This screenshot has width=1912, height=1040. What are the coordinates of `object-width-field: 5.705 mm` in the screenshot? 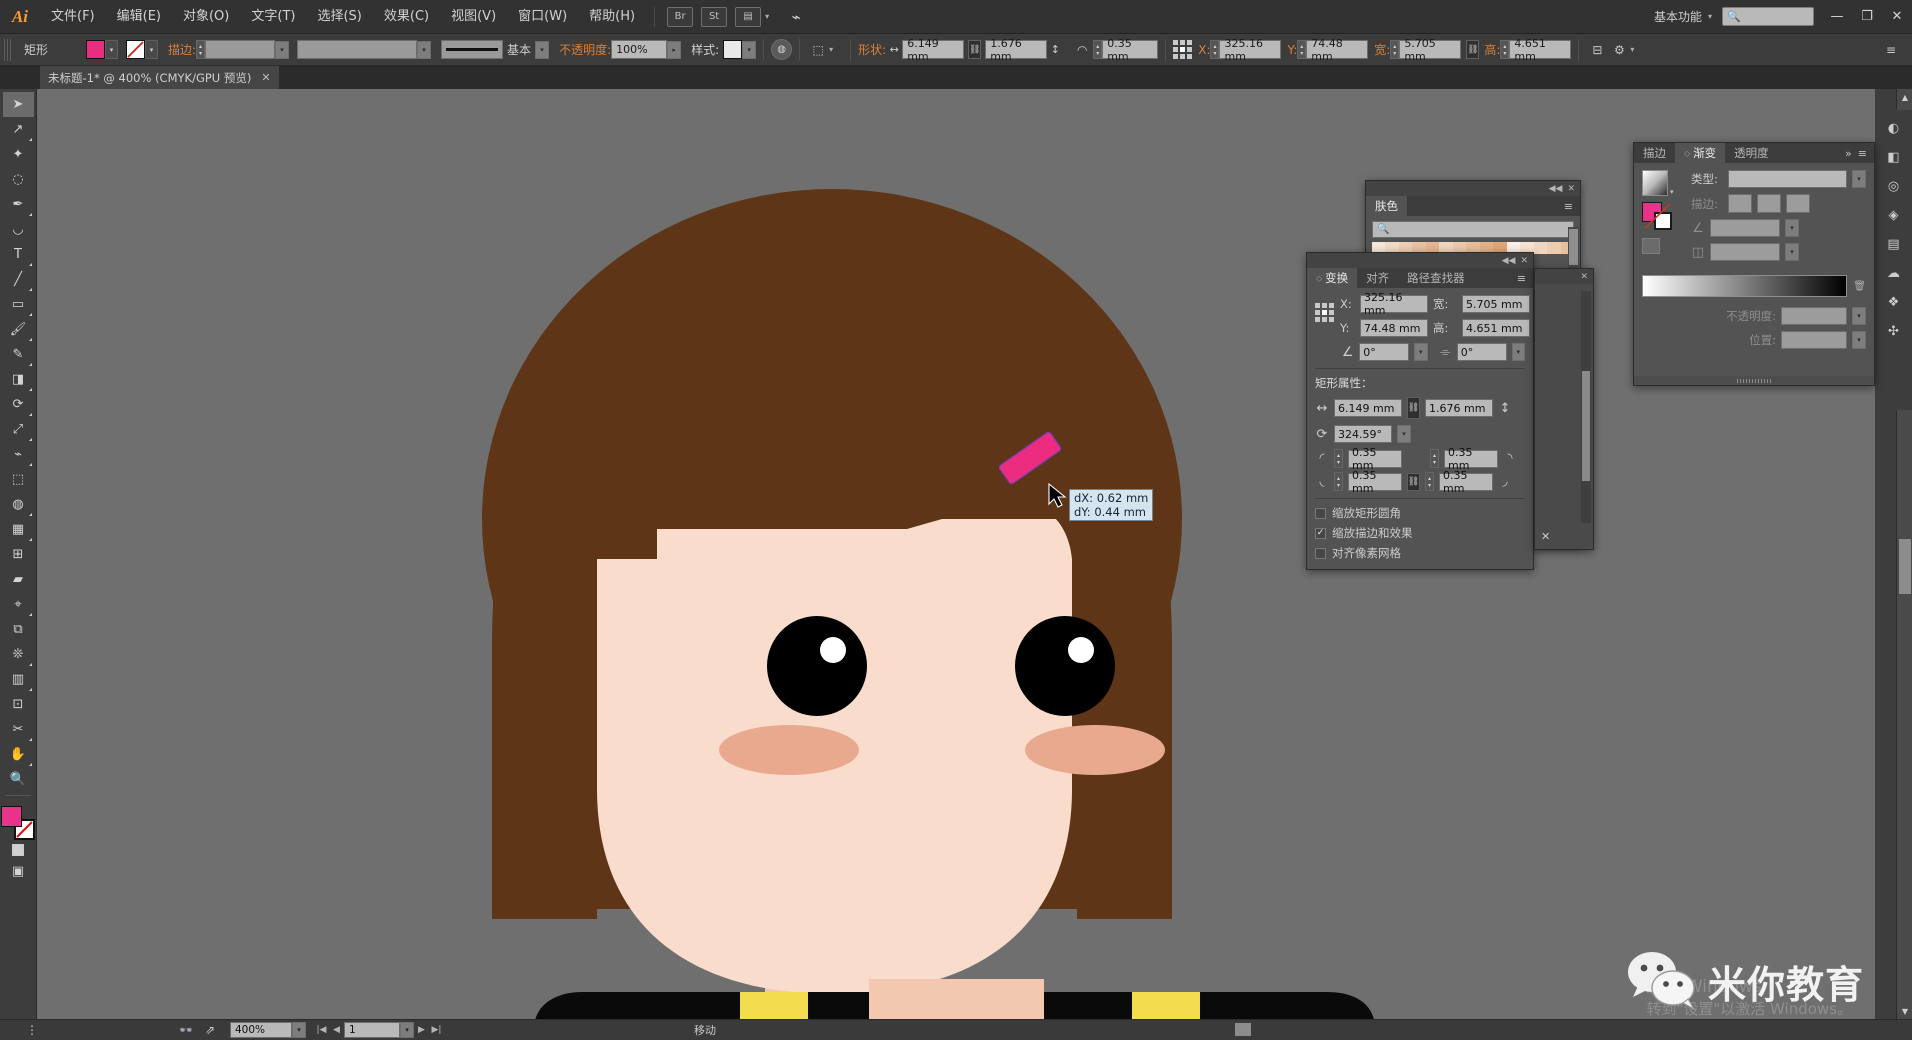 It's located at (1430, 50).